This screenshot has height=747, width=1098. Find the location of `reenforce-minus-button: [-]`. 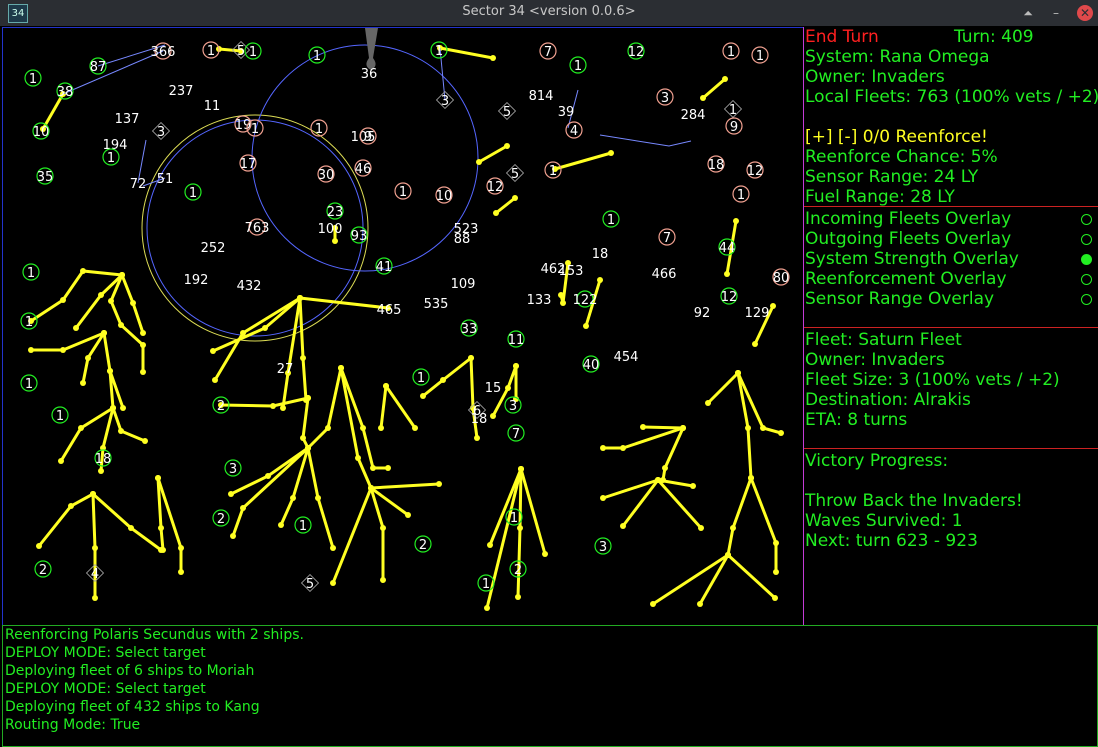

reenforce-minus-button: [-] is located at coordinates (847, 137).